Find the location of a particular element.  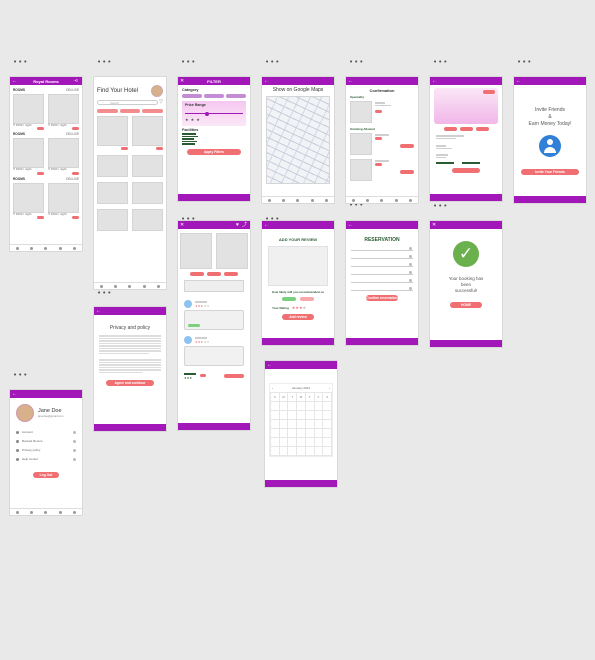

agree-button: Agree and continue is located at coordinates (130, 383).